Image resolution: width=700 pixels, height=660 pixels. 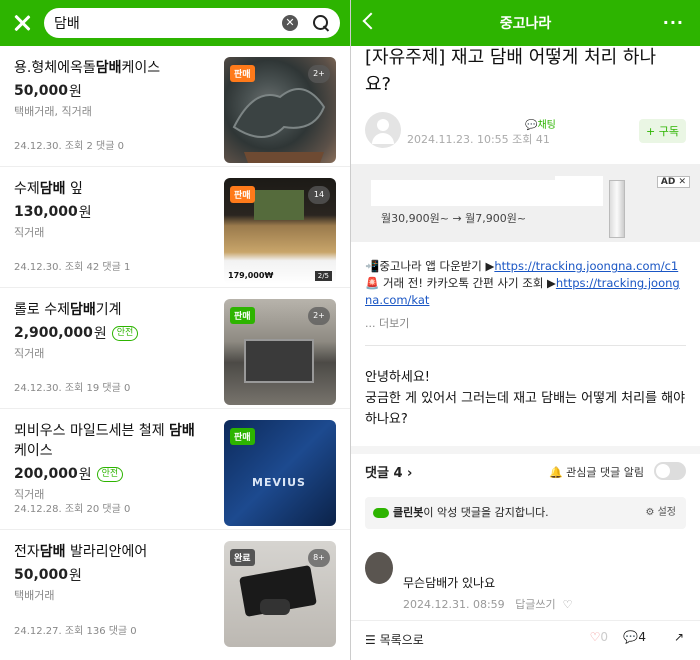 I want to click on cleanbot-name: 클린봇, so click(x=408, y=512).